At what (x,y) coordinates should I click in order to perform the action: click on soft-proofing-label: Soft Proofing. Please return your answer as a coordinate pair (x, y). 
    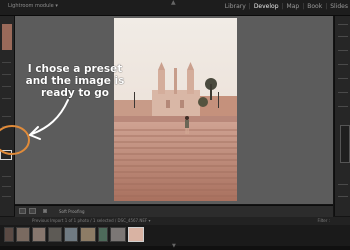
    Looking at the image, I should click on (72, 211).